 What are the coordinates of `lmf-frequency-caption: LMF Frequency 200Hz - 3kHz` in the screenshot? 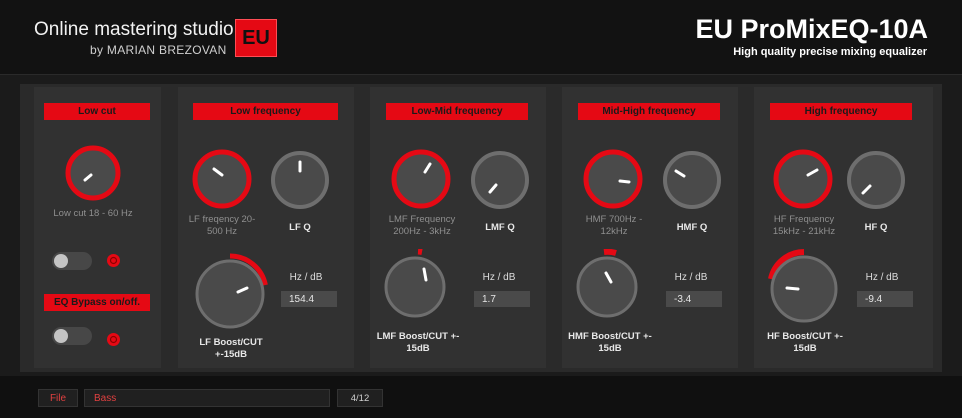 It's located at (422, 225).